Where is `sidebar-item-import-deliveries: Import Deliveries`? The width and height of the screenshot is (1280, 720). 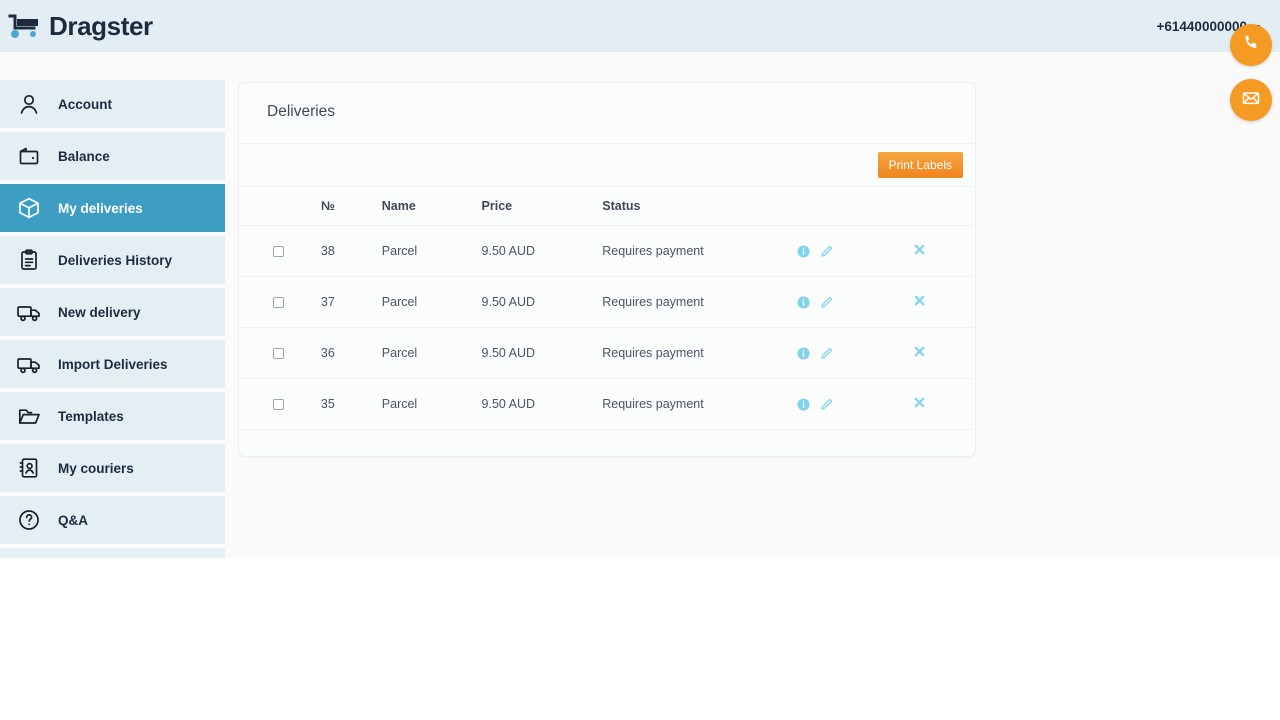 sidebar-item-import-deliveries: Import Deliveries is located at coordinates (112, 364).